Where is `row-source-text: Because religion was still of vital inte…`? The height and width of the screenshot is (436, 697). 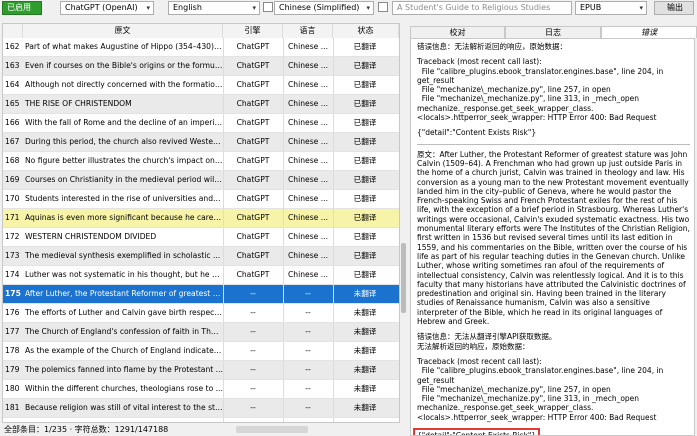
row-source-text: Because religion was still of vital inte… is located at coordinates (124, 407).